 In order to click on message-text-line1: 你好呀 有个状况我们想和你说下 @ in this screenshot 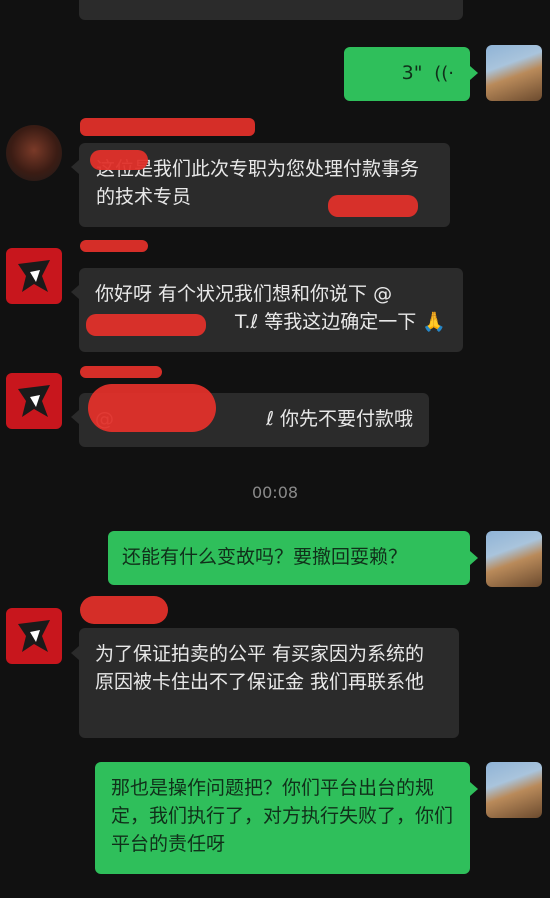, I will do `click(244, 294)`.